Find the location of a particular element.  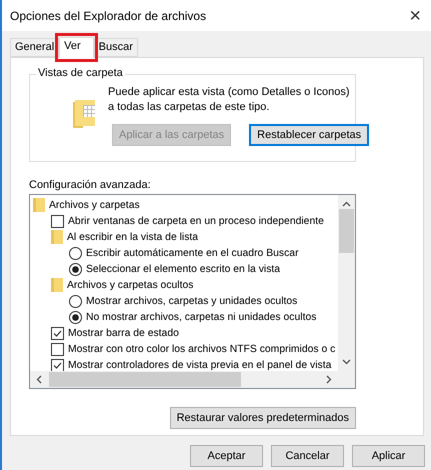

close-button: × is located at coordinates (415, 16).